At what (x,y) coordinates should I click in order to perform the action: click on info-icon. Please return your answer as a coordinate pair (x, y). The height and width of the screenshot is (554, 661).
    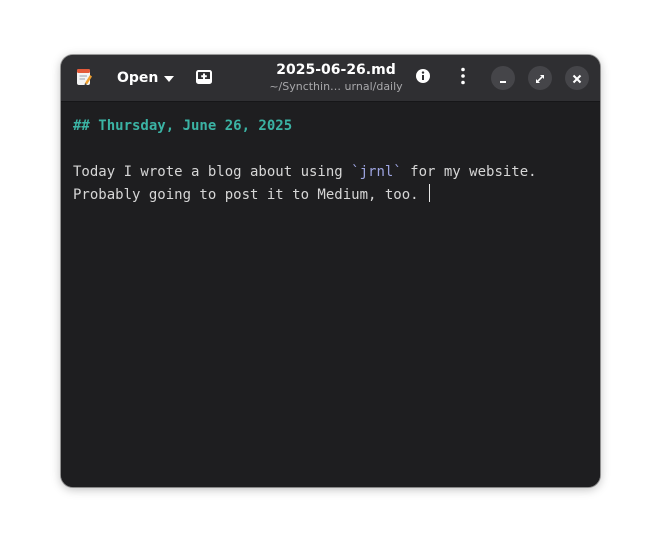
    Looking at the image, I should click on (423, 78).